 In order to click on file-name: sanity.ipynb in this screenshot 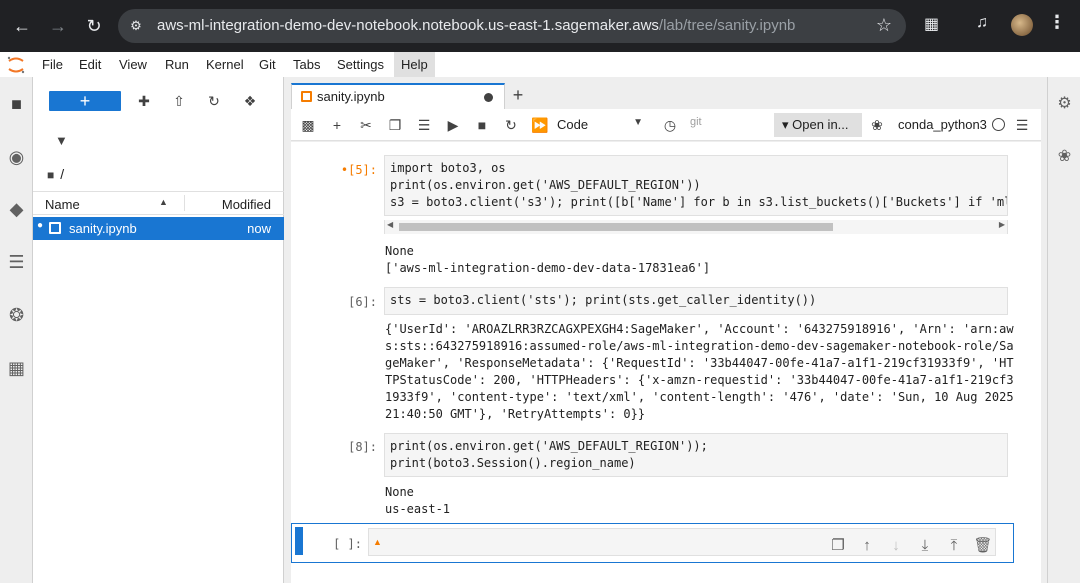, I will do `click(103, 228)`.